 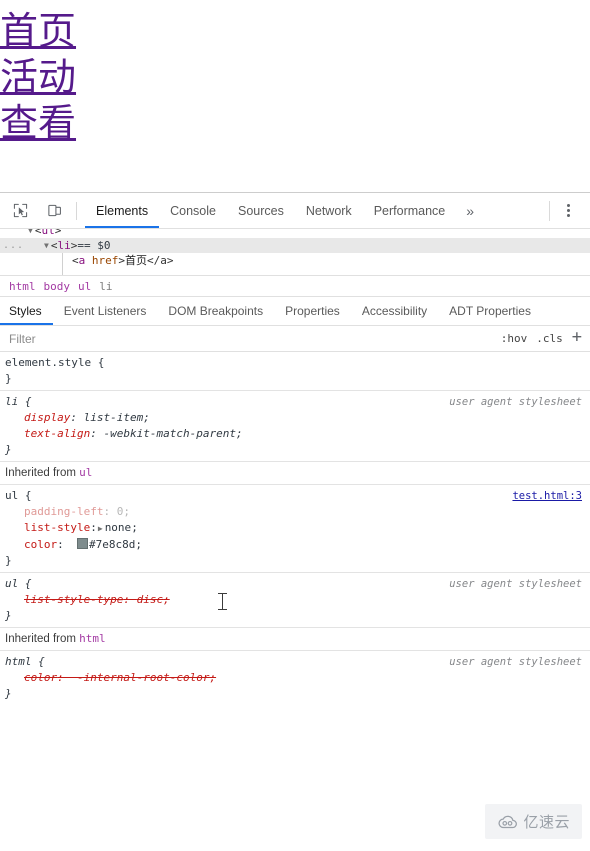 I want to click on toggle-hov-button: :hov, so click(x=514, y=338).